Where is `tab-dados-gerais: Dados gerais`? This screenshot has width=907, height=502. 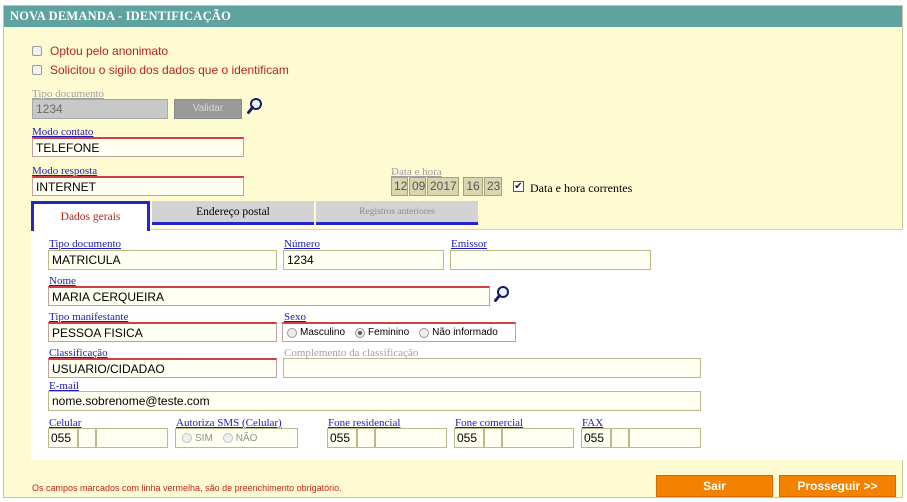
tab-dados-gerais: Dados gerais is located at coordinates (90, 216).